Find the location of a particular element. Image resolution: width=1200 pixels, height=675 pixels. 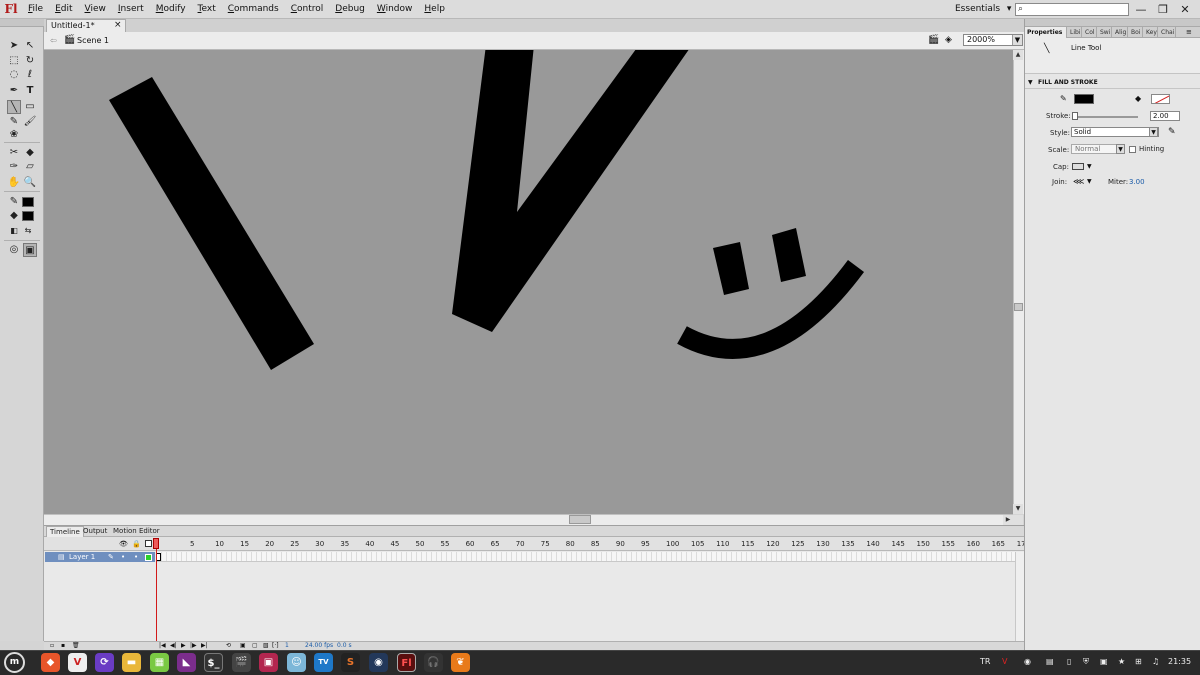

cap-select-icon is located at coordinates (1078, 166).